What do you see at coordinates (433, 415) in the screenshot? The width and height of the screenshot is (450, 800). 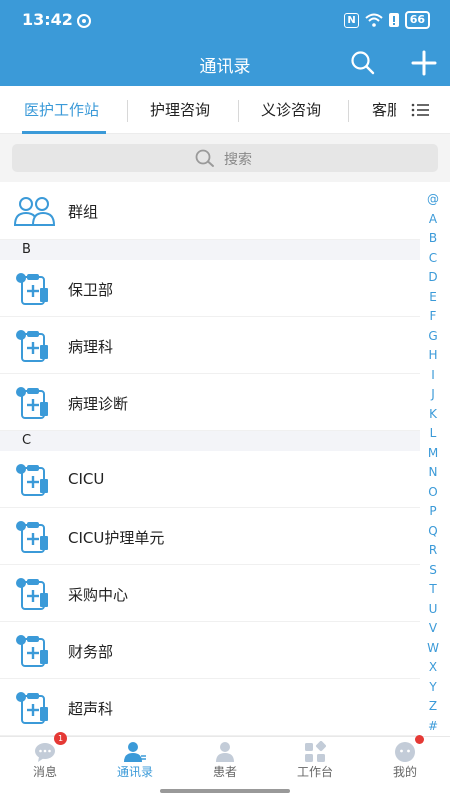 I see `index-letter: K` at bounding box center [433, 415].